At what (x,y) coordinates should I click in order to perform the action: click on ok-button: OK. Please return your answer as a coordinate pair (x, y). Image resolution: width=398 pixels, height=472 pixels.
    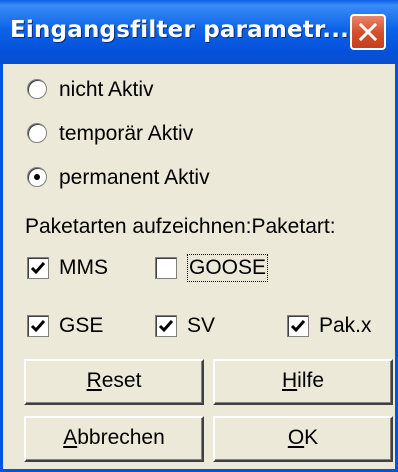
    Looking at the image, I should click on (303, 439).